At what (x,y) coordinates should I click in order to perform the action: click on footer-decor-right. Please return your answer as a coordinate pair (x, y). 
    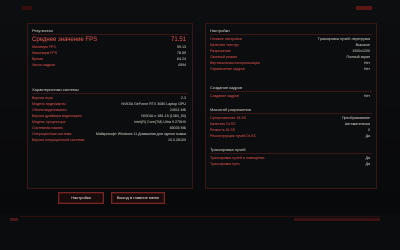
    Looking at the image, I should click on (337, 219).